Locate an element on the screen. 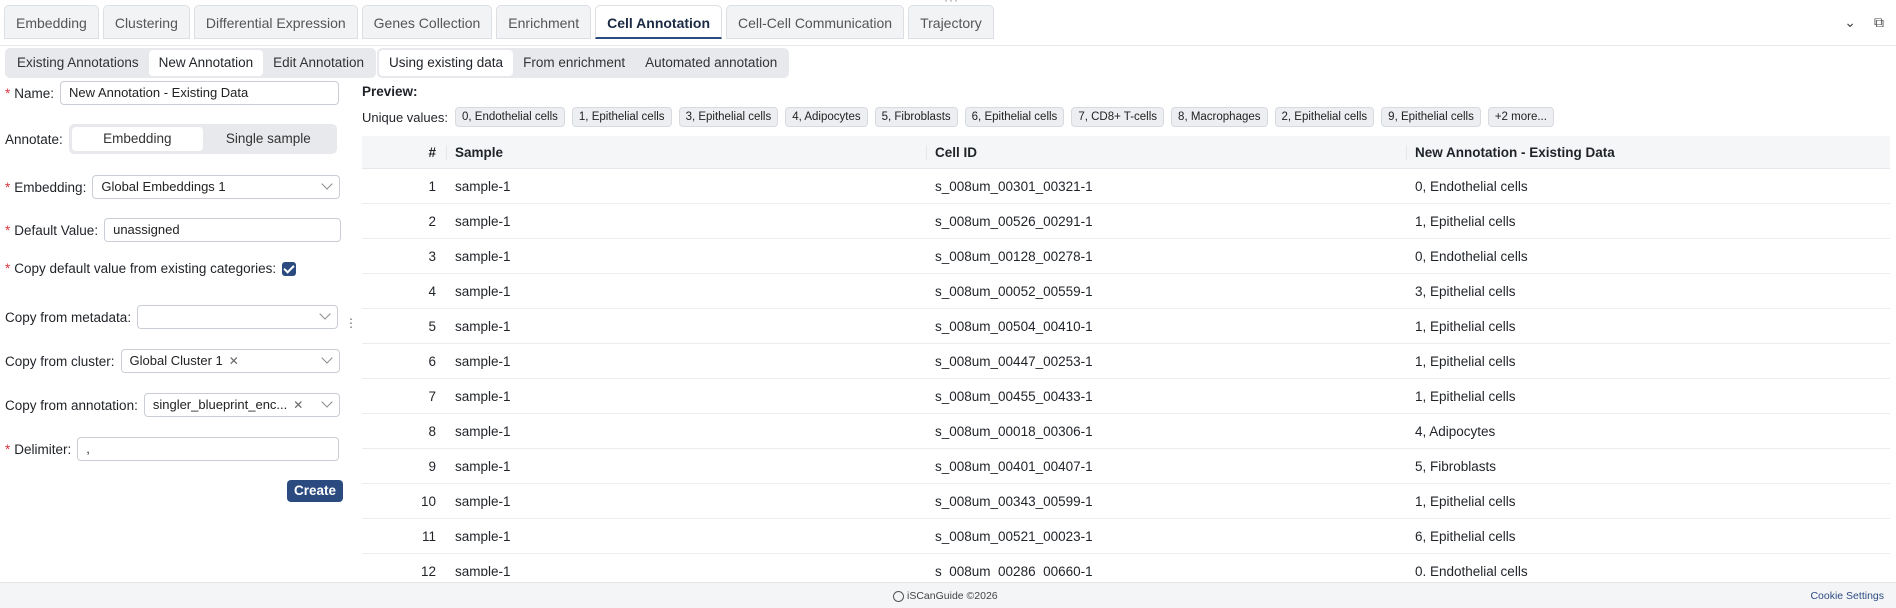 The height and width of the screenshot is (608, 1896). annotate-option-single-sample: Single sample is located at coordinates (268, 139).